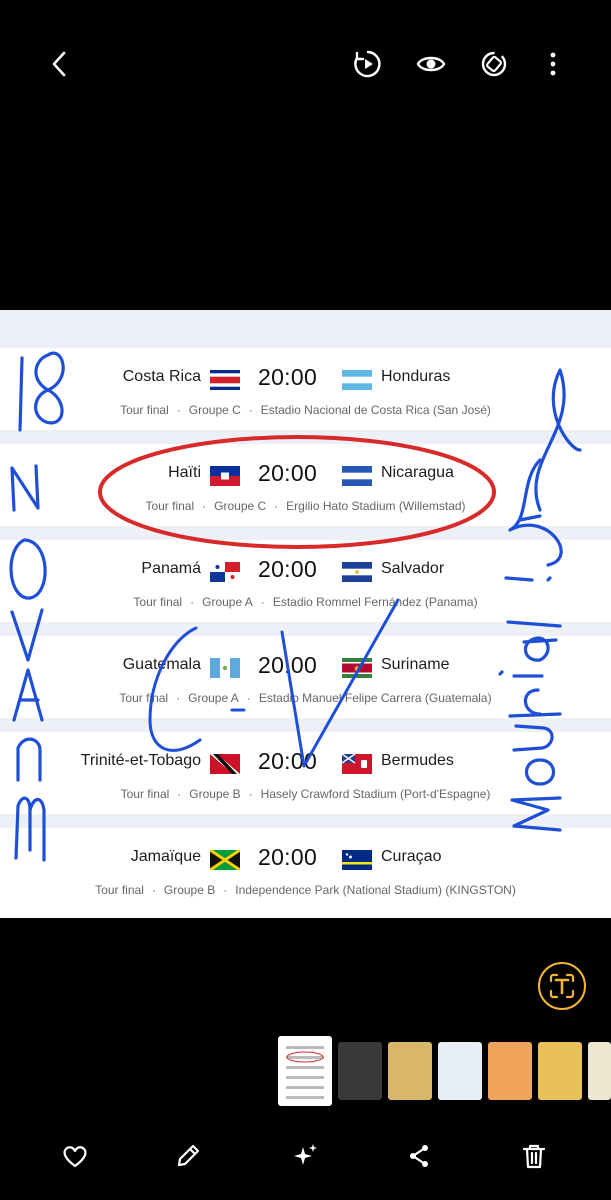 This screenshot has width=611, height=1200. I want to click on sparkle-icon, so click(305, 1156).